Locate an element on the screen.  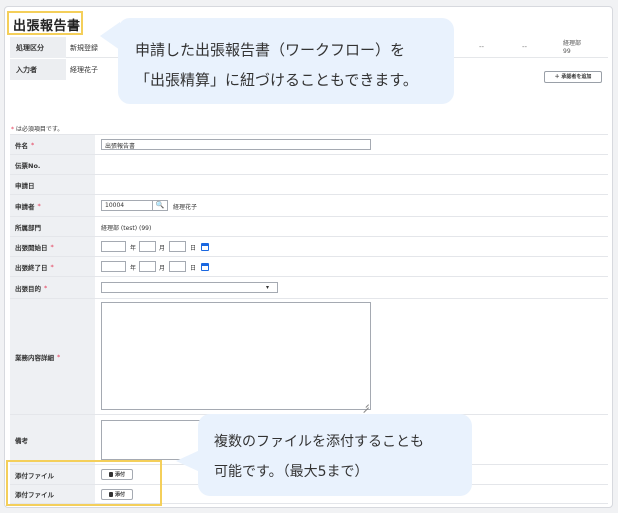
entrant-label: 入力者 is located at coordinates (38, 69).